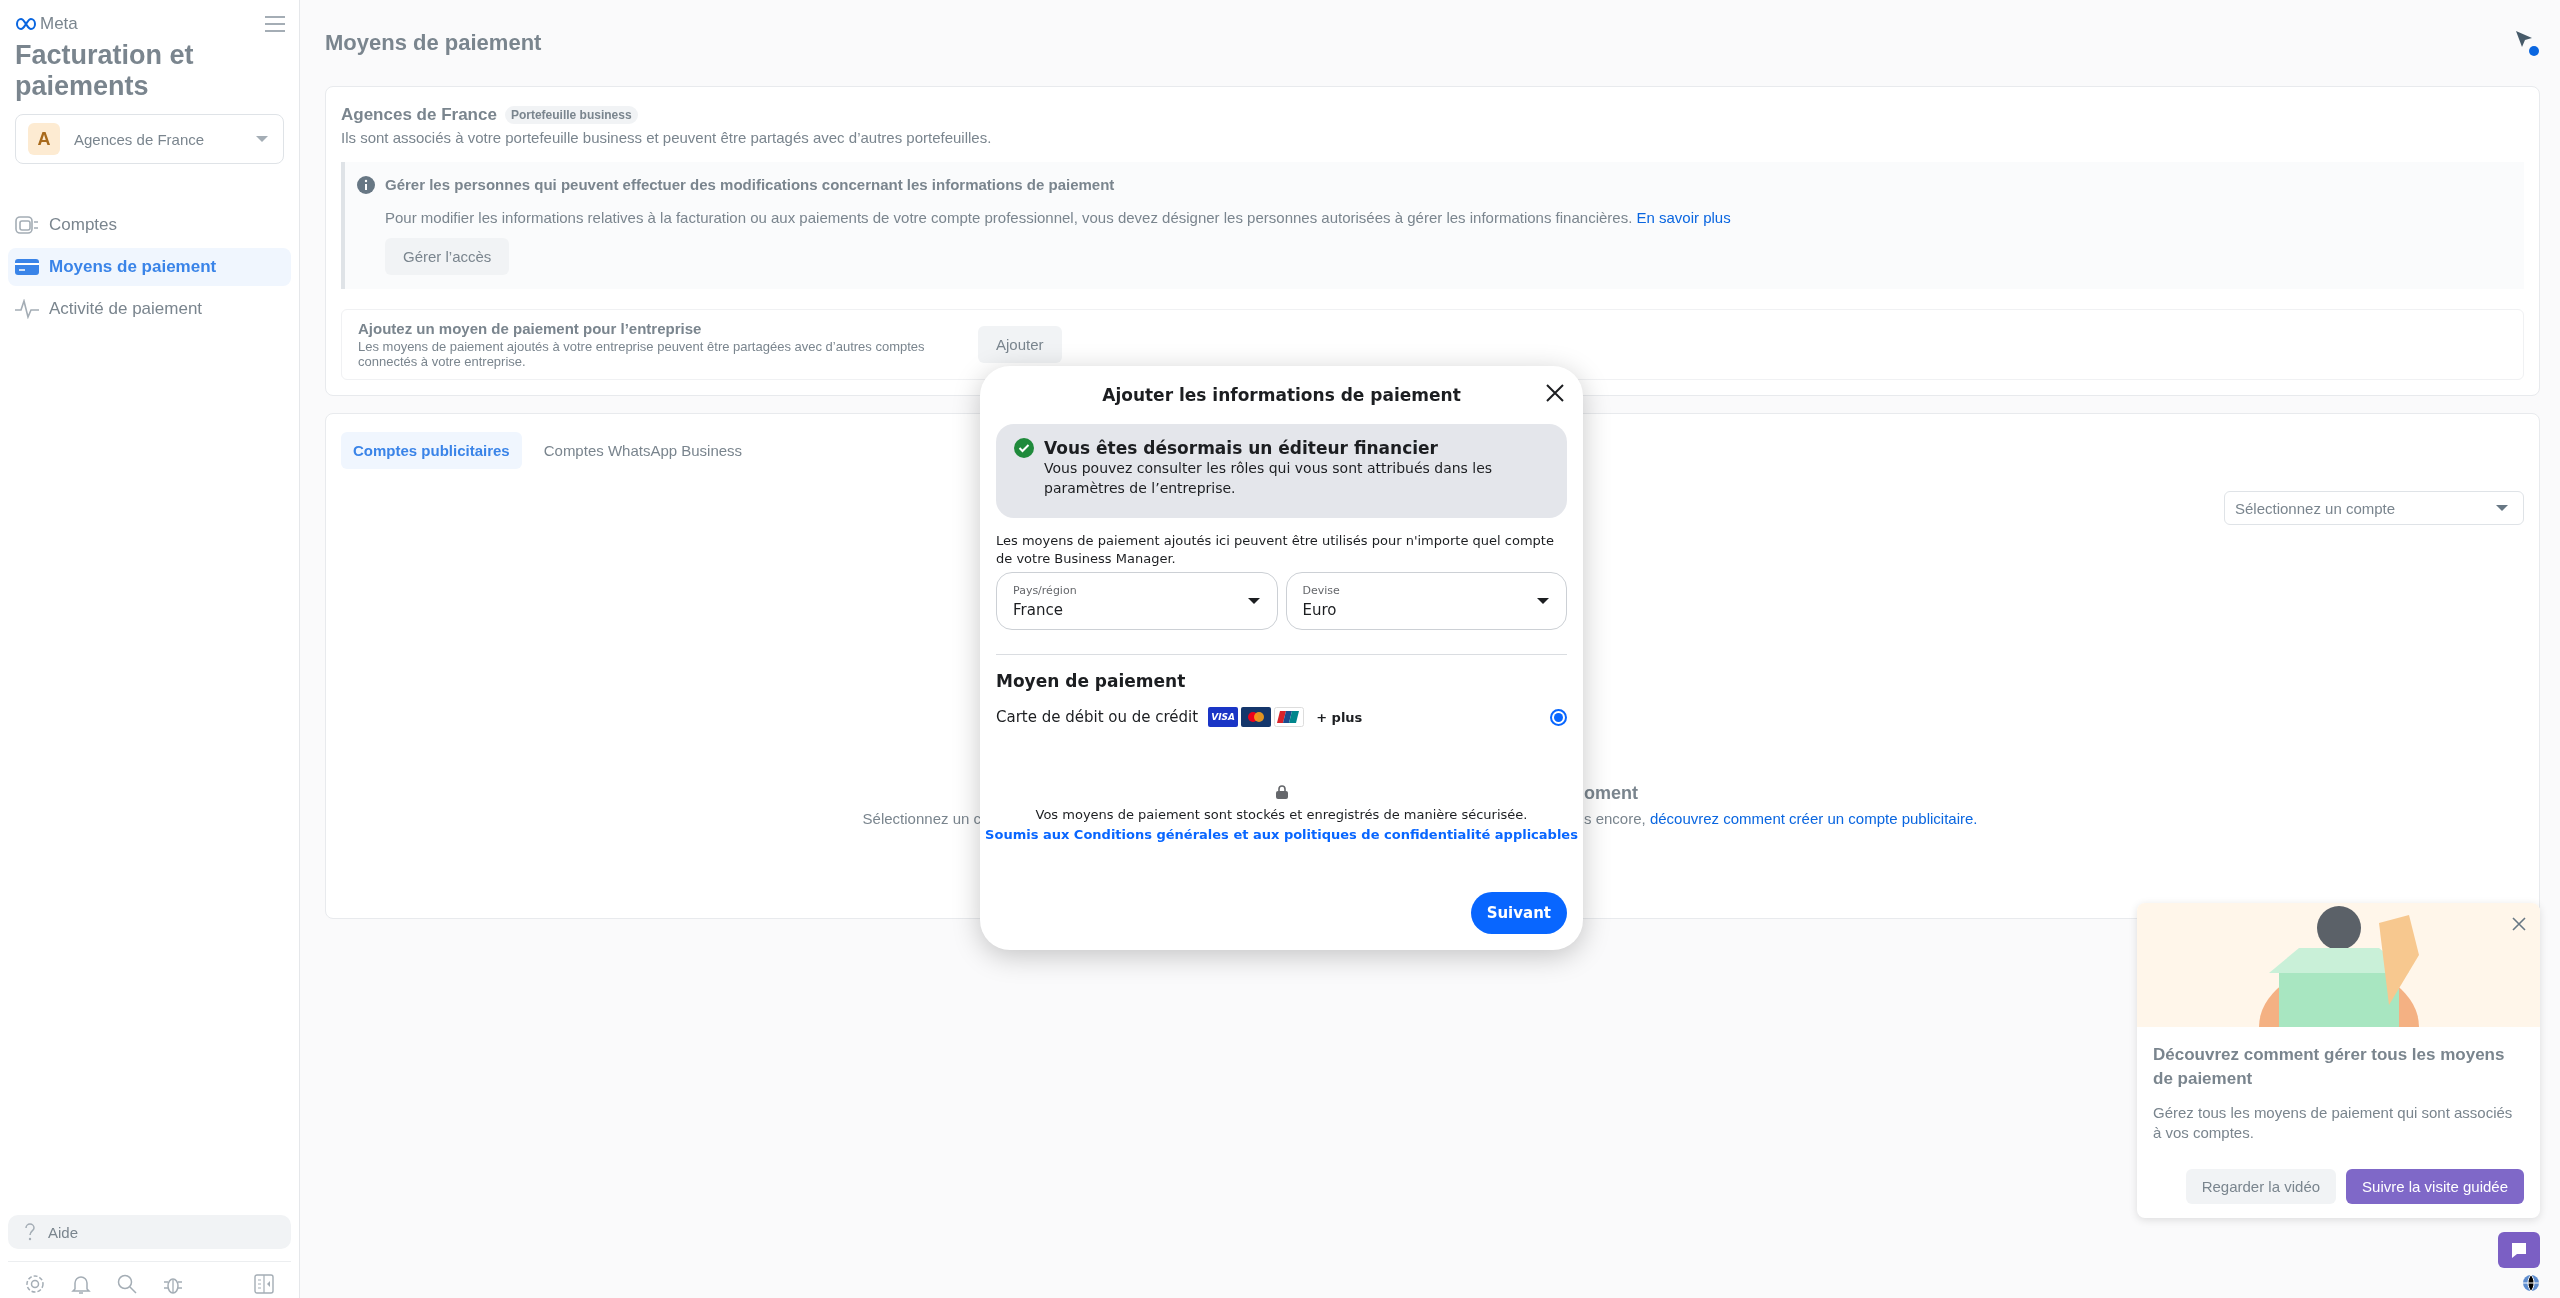 This screenshot has height=1298, width=2560. Describe the element at coordinates (1281, 395) in the screenshot. I see `modal-title: Ajouter les informations de paiement` at that location.